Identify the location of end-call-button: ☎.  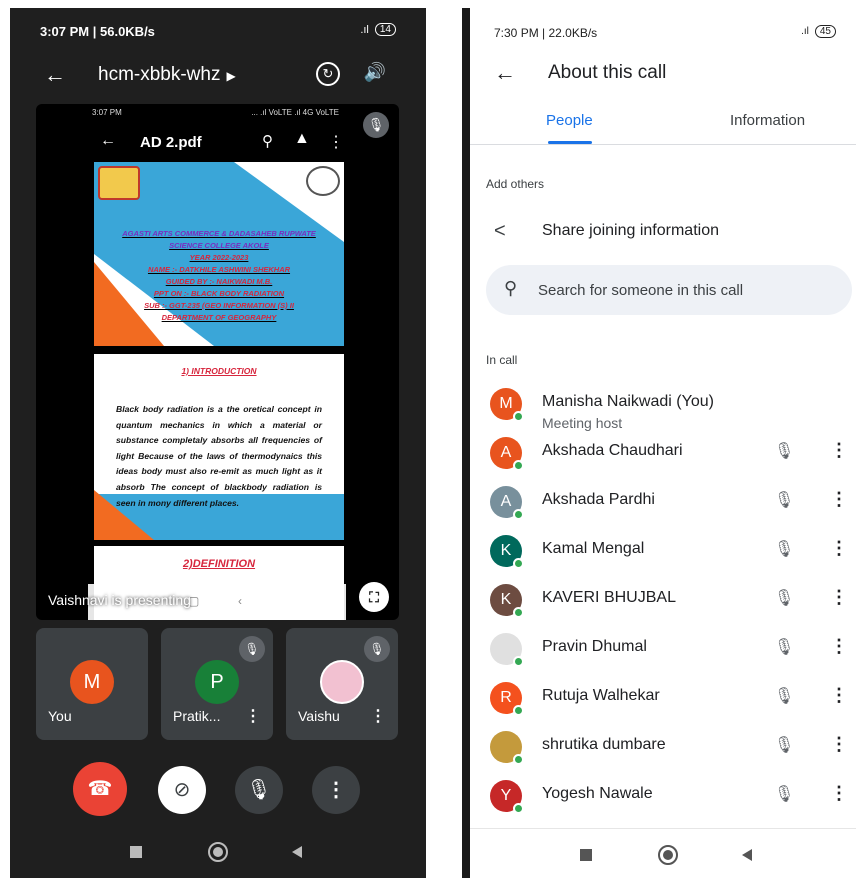
(100, 789).